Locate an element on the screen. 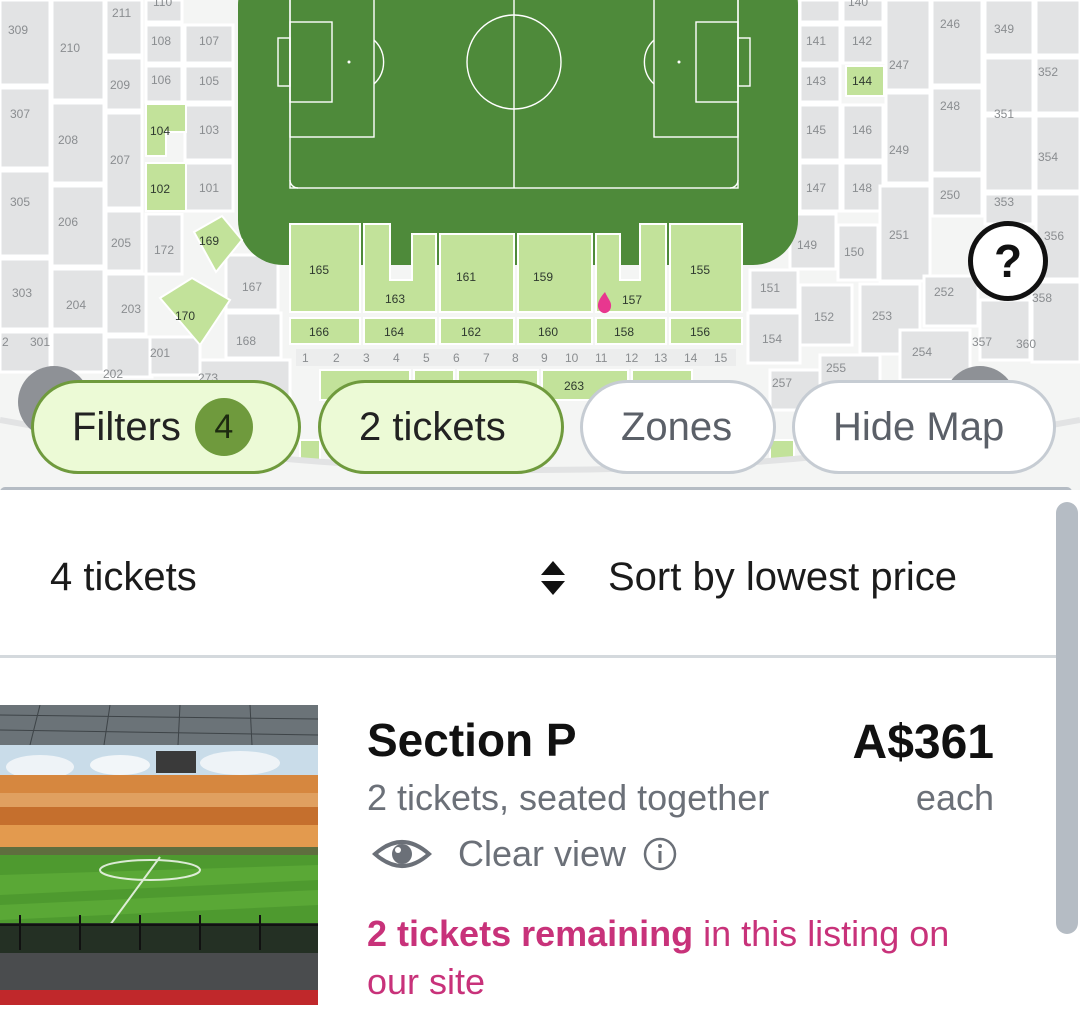 This screenshot has width=1080, height=1024. help-button: ? is located at coordinates (1008, 261).